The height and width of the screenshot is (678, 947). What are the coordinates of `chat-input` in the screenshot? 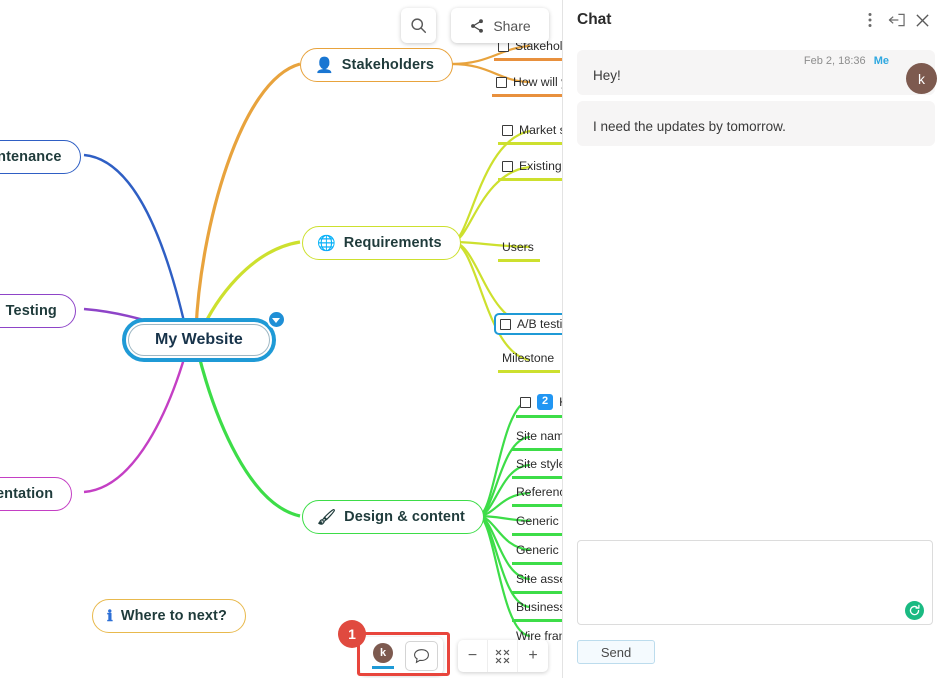 It's located at (755, 582).